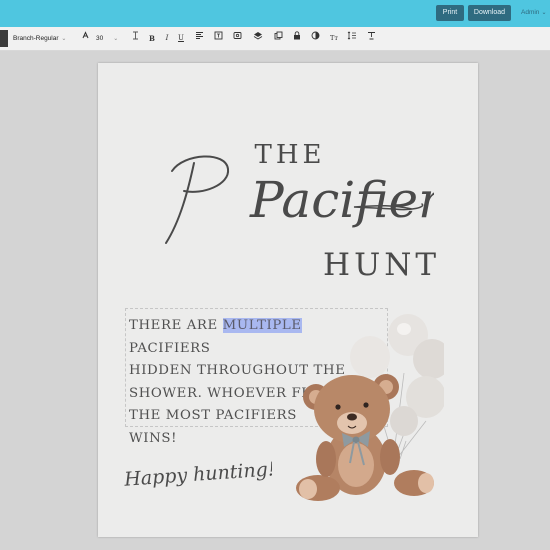 This screenshot has height=550, width=550. What do you see at coordinates (167, 38) in the screenshot?
I see `italic-button: I` at bounding box center [167, 38].